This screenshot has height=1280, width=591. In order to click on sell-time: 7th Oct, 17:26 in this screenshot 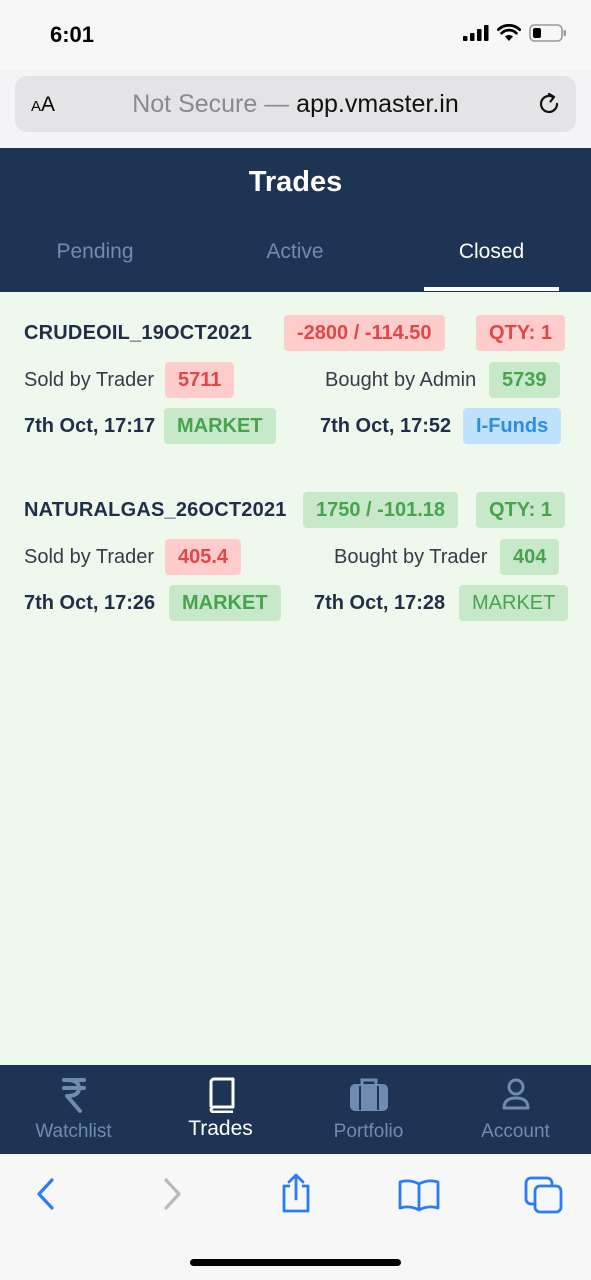, I will do `click(90, 603)`.